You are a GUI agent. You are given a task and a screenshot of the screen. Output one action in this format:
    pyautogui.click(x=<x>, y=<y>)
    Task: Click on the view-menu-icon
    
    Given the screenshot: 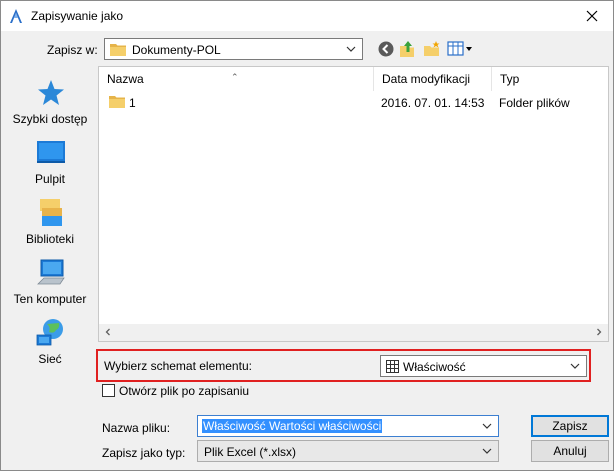 What is the action you would take?
    pyautogui.click(x=460, y=49)
    